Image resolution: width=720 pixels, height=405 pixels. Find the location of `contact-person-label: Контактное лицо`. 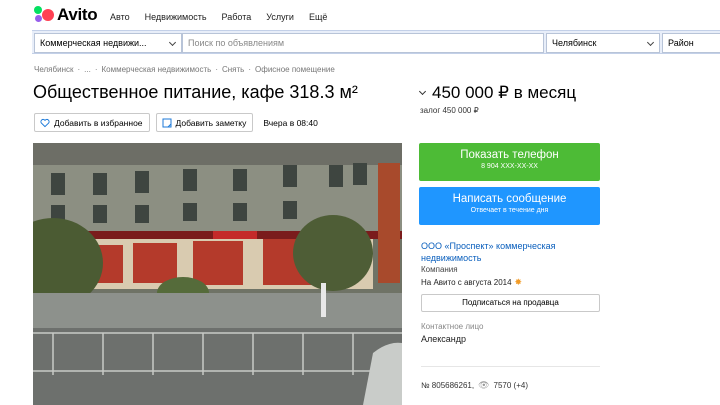

contact-person-label: Контактное лицо is located at coordinates (452, 326).